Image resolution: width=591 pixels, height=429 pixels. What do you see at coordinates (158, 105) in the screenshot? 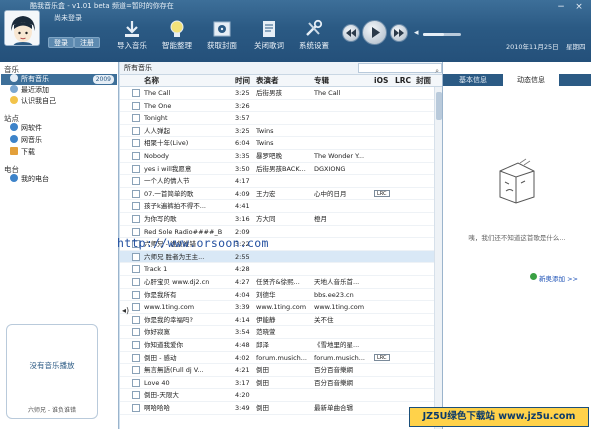
I see `track-name: The One` at bounding box center [158, 105].